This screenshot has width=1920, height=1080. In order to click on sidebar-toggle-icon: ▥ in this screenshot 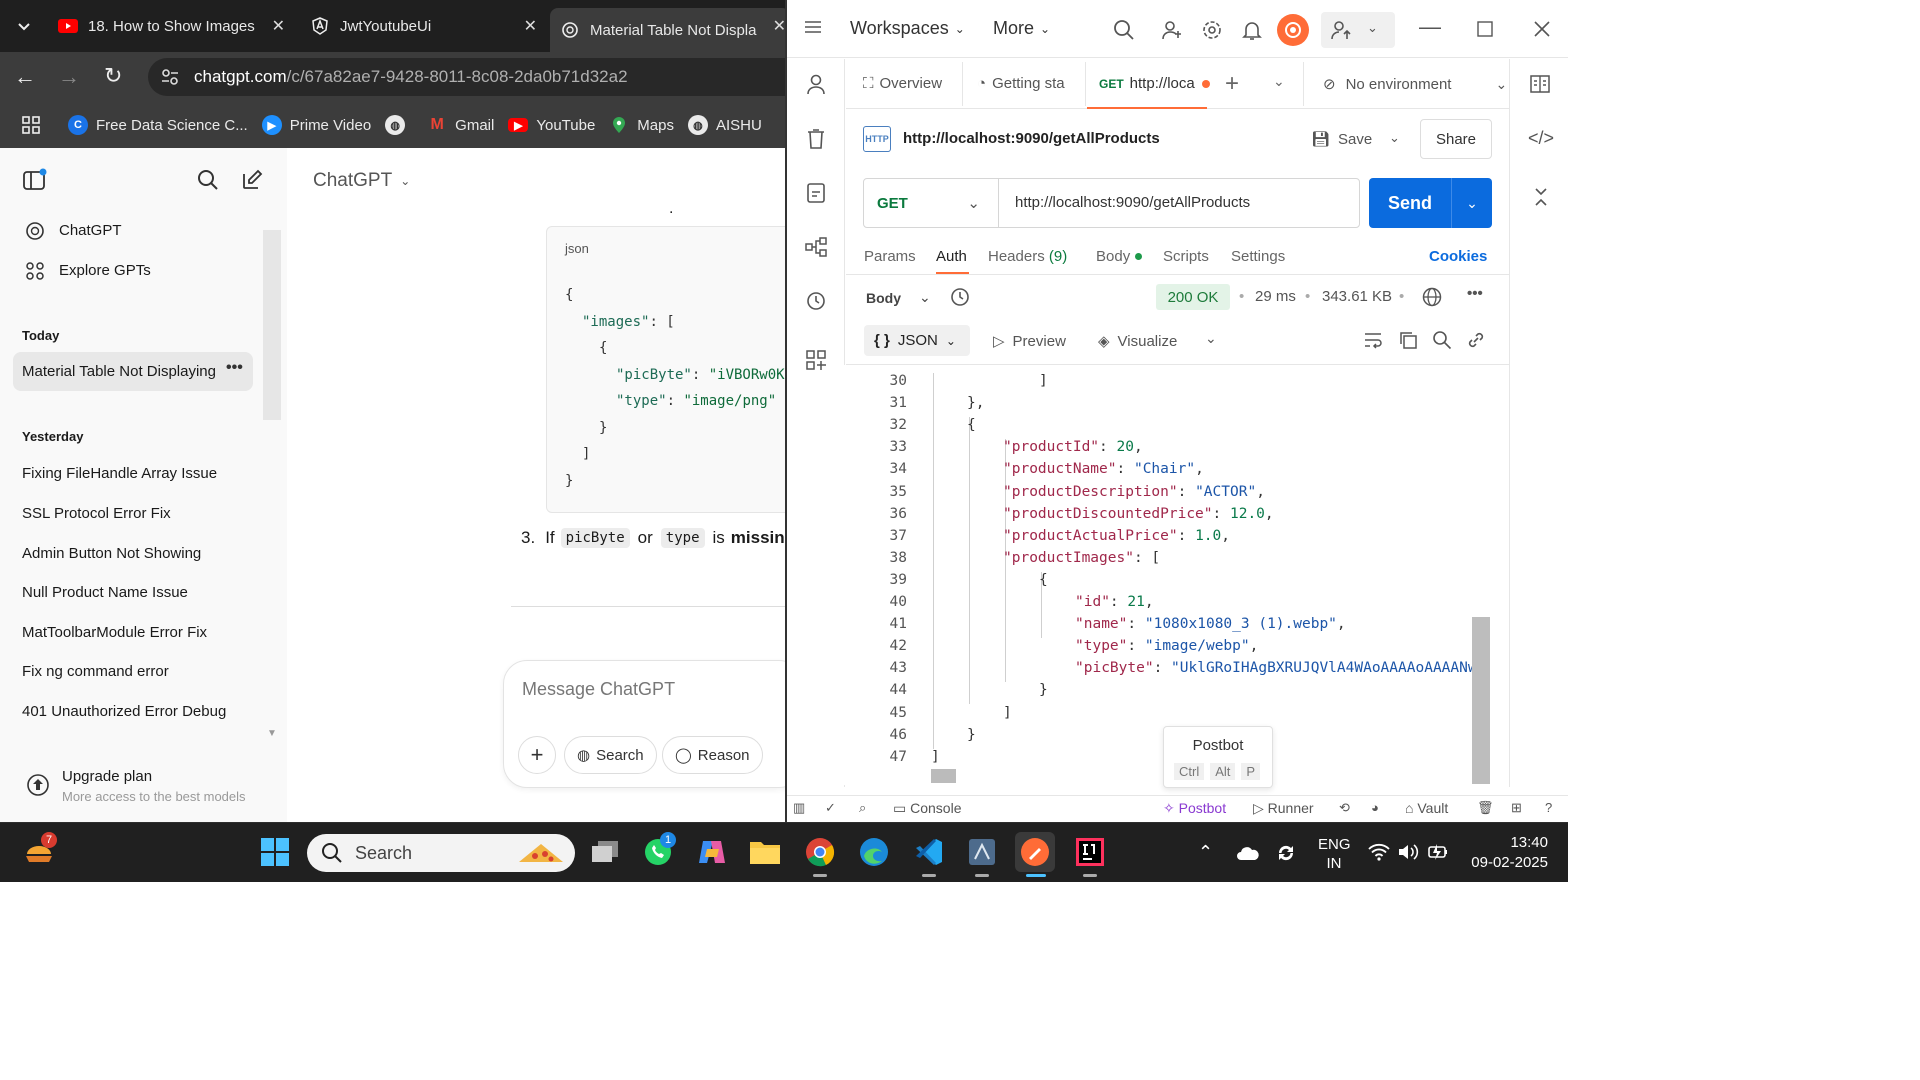, I will do `click(799, 808)`.